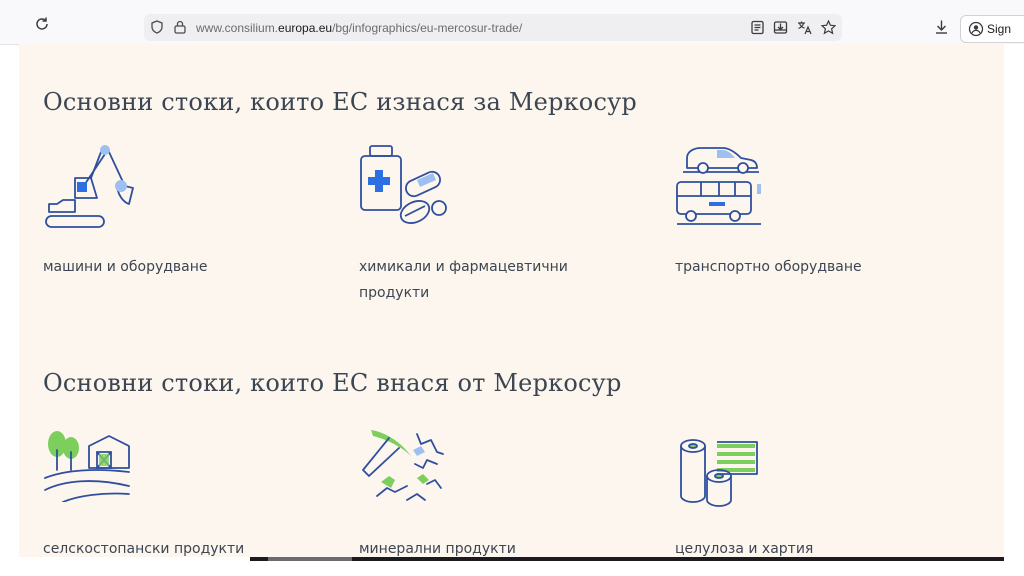  Describe the element at coordinates (437, 549) in the screenshot. I see `import-item-minerals: минерални продукти` at that location.